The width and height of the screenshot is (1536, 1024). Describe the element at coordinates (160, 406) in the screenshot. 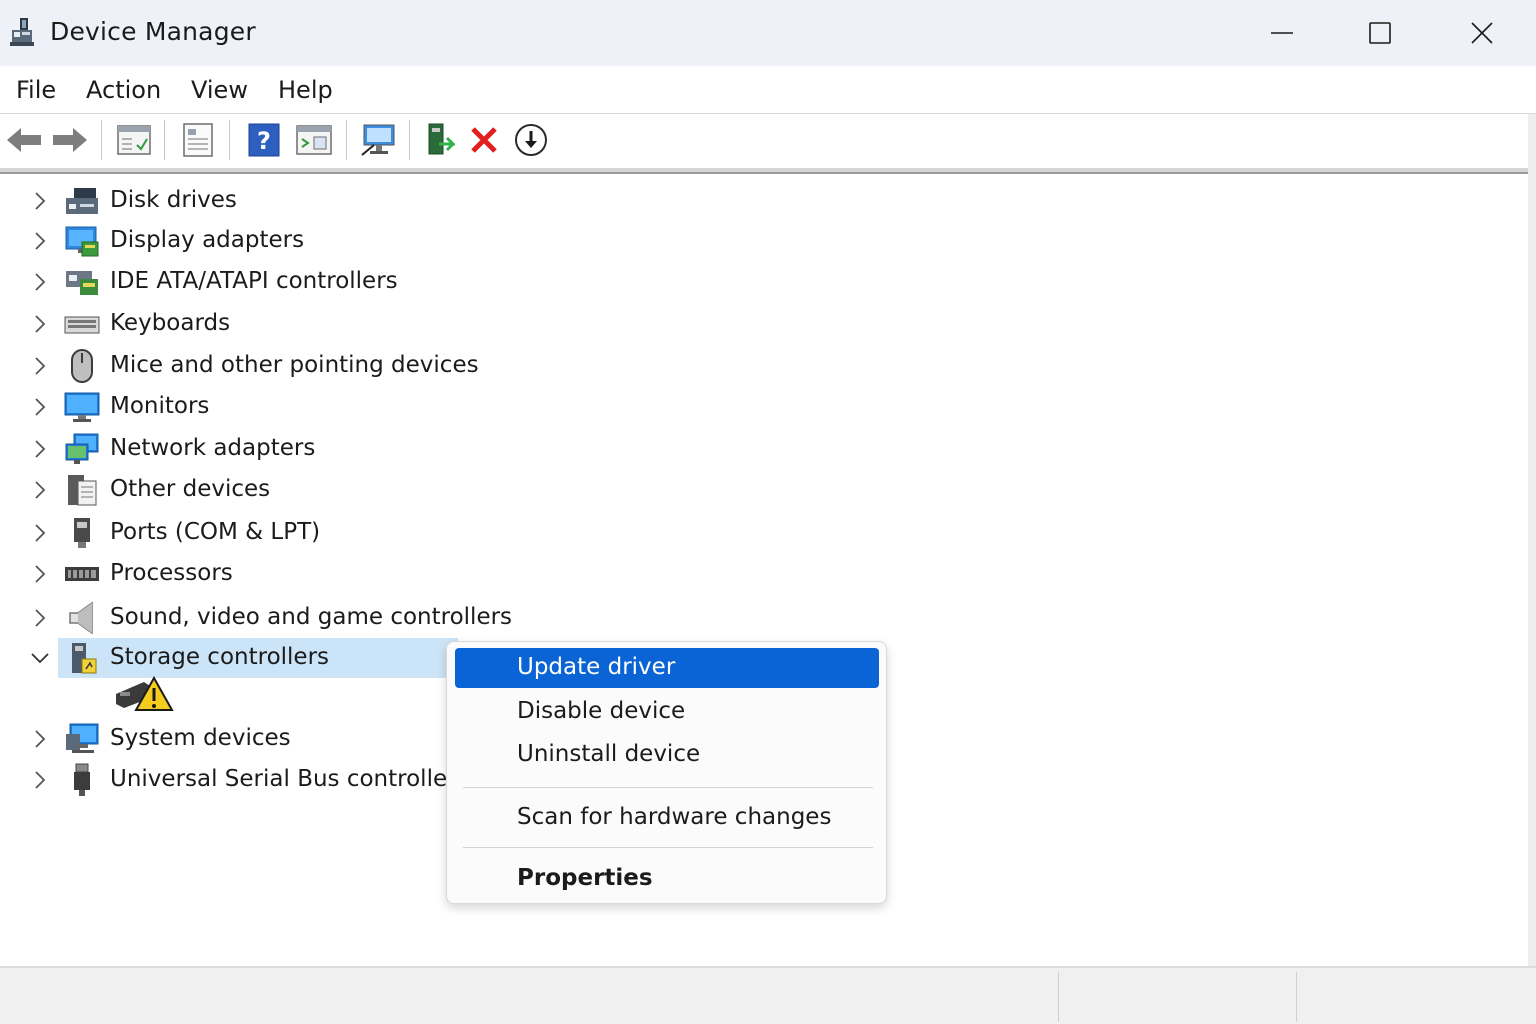

I see `tree-node-label: Monitors` at that location.